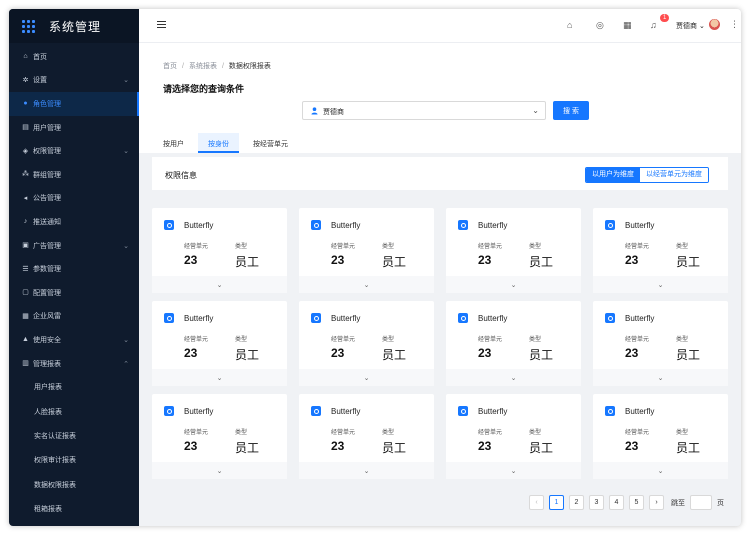  I want to click on sidebar-subitem: 用户报表, so click(74, 387).